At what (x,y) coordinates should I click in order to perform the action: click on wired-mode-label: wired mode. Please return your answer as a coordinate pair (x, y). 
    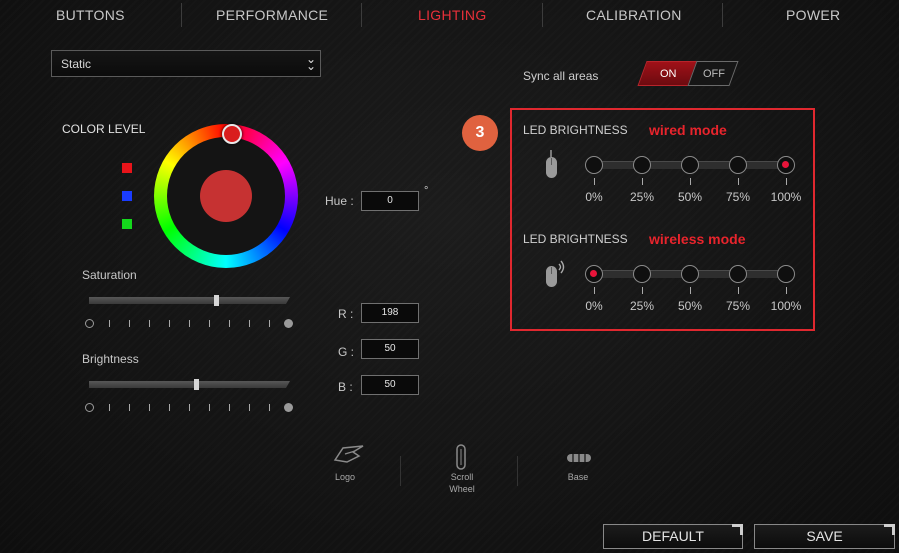
    Looking at the image, I should click on (688, 130).